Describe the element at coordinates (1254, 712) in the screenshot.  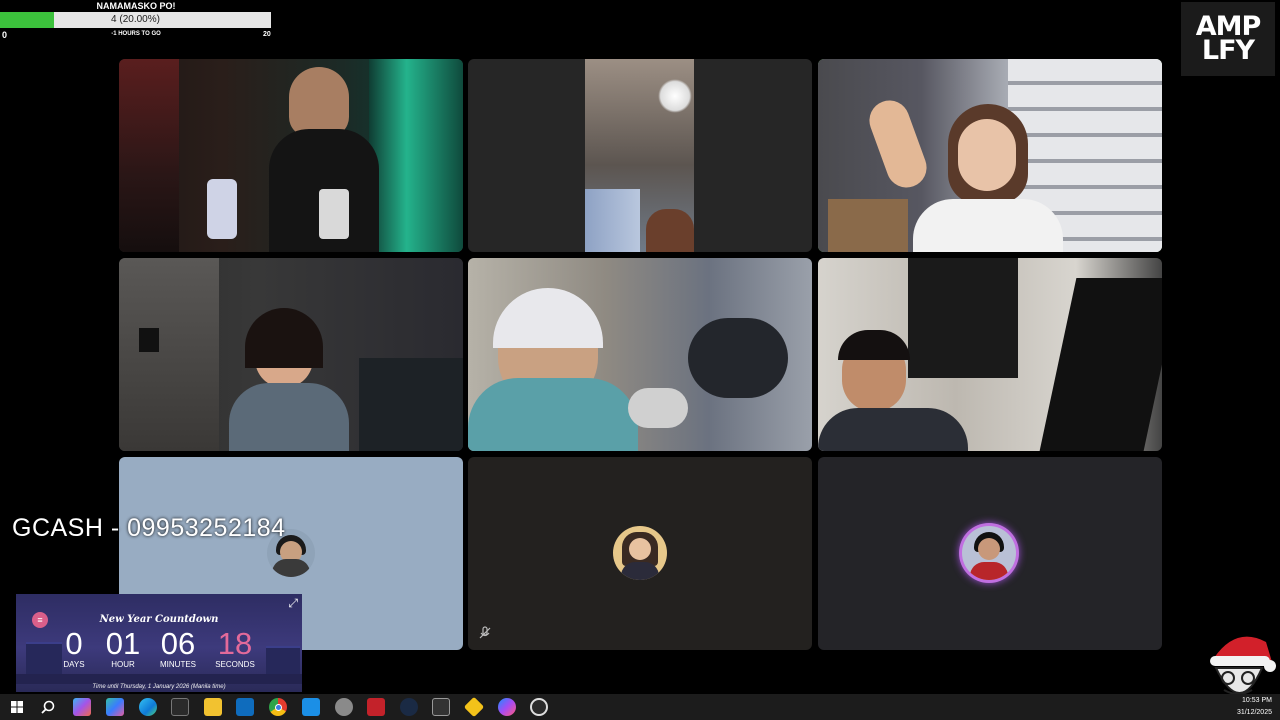
I see `clock-date: 31/12/2025` at that location.